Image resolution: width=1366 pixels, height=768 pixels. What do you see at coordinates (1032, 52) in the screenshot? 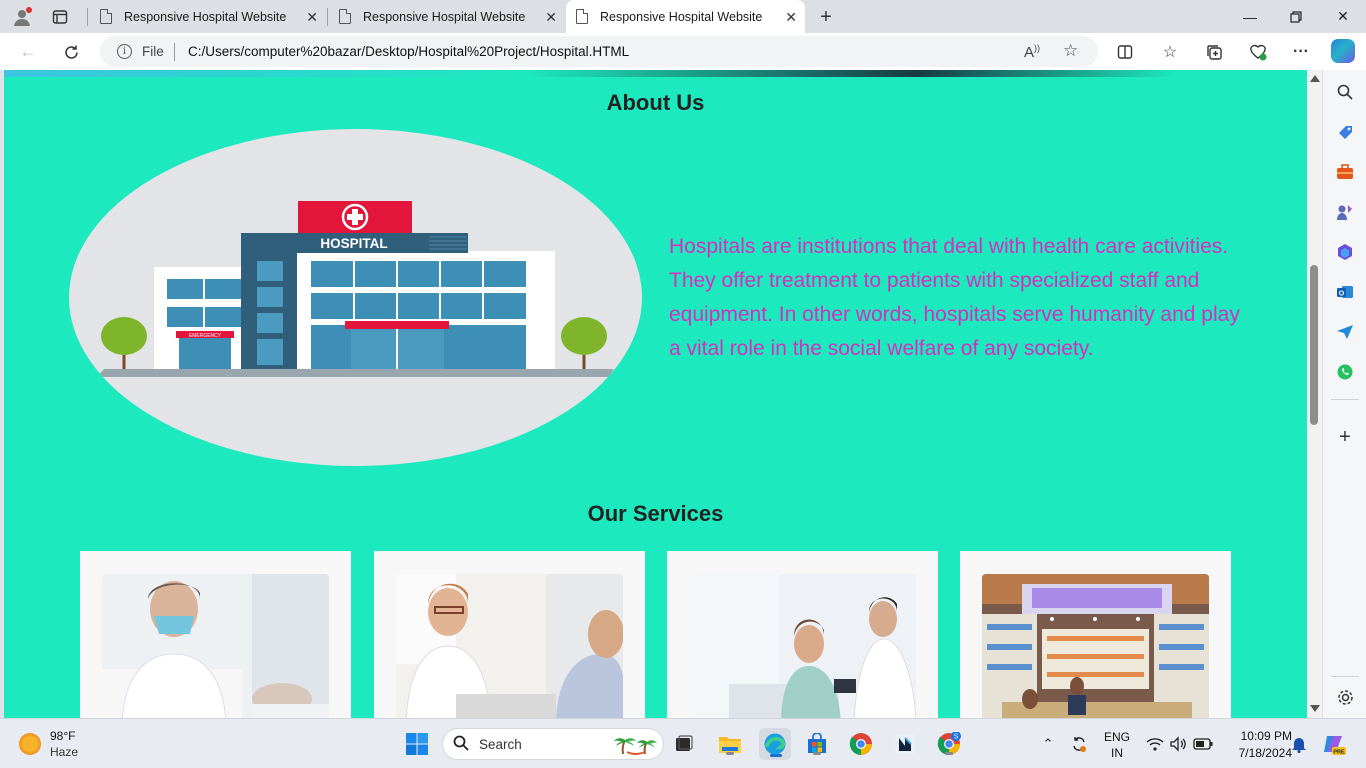
I see `read-aloud-icon: A))` at bounding box center [1032, 52].